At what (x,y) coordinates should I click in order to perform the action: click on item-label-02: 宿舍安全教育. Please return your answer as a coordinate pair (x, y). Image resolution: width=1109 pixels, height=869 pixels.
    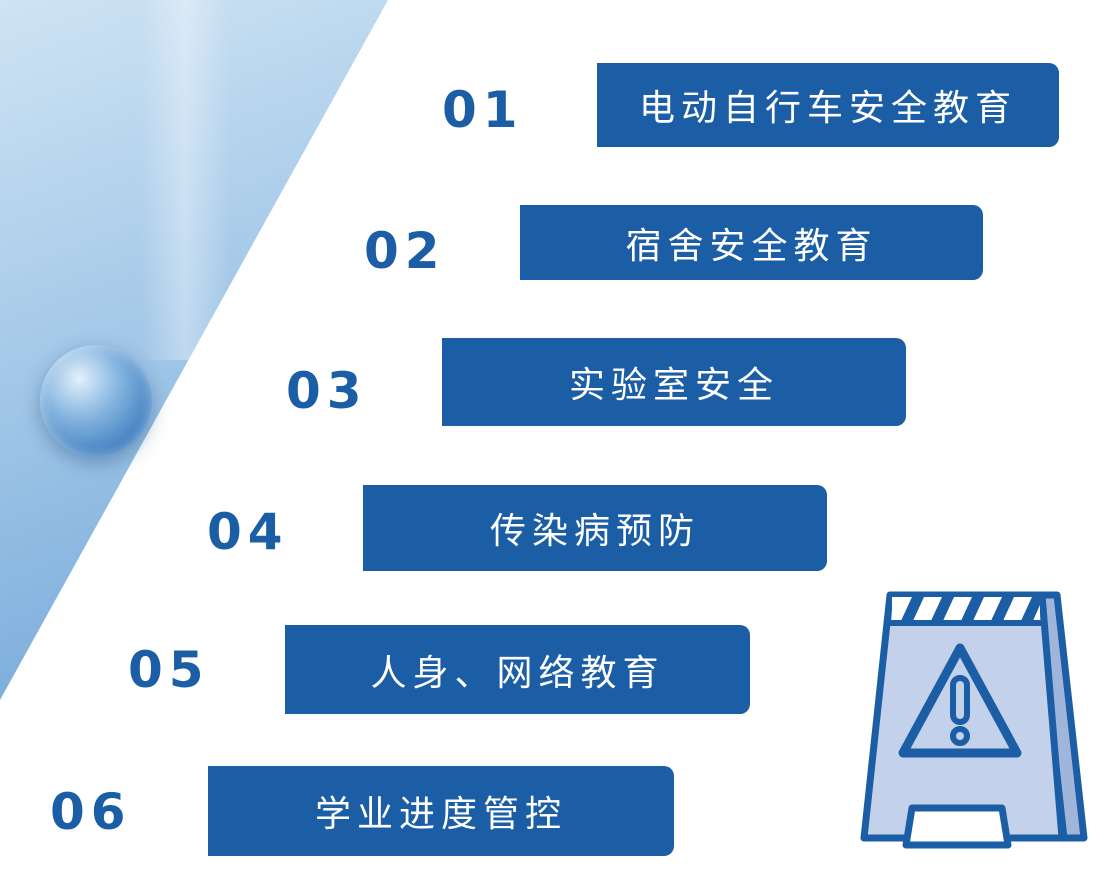
    Looking at the image, I should click on (751, 246).